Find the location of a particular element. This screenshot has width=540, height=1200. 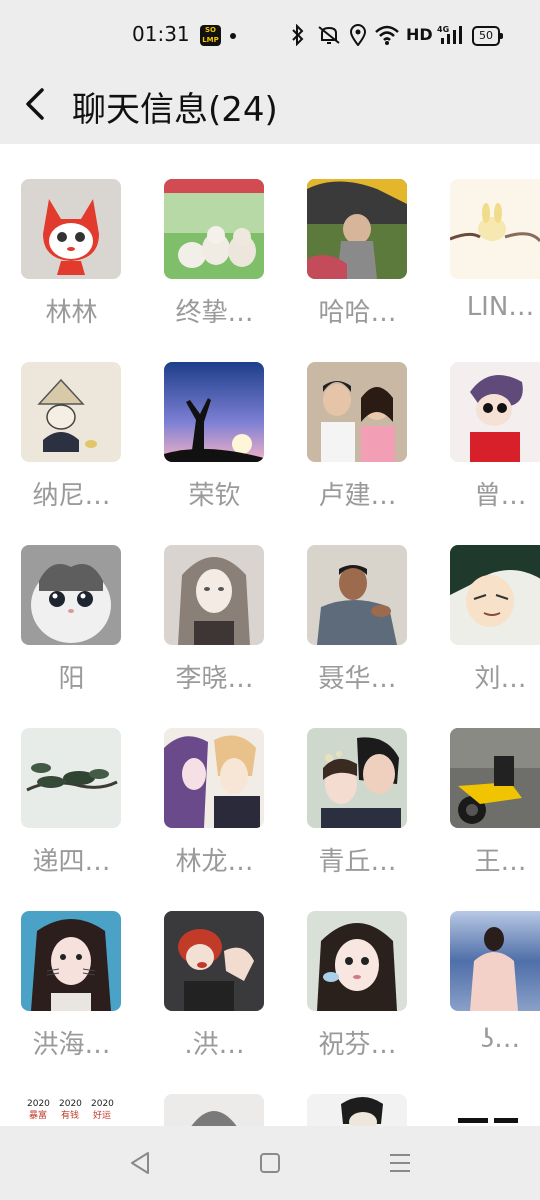

member-item: 阳 is located at coordinates (71, 602).